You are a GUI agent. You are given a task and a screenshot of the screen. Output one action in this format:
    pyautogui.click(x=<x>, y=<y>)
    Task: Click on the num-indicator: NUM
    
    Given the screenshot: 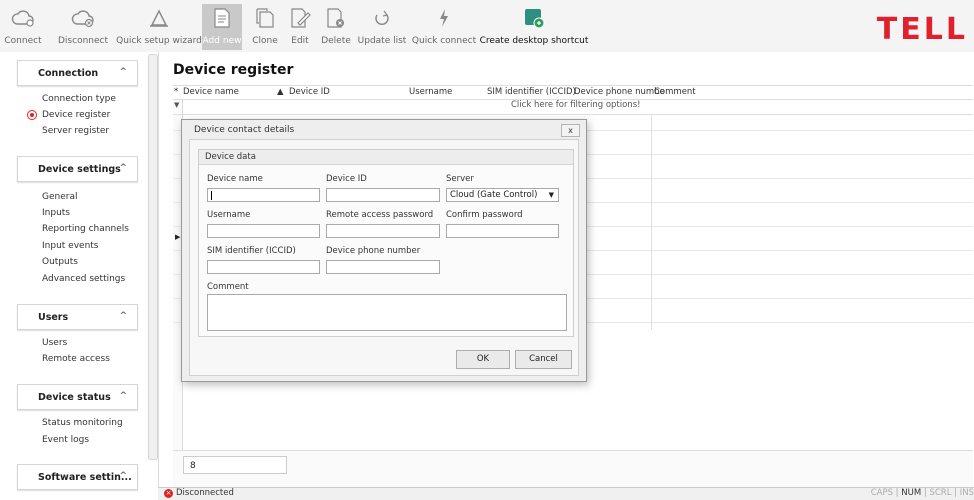 What is the action you would take?
    pyautogui.click(x=911, y=493)
    